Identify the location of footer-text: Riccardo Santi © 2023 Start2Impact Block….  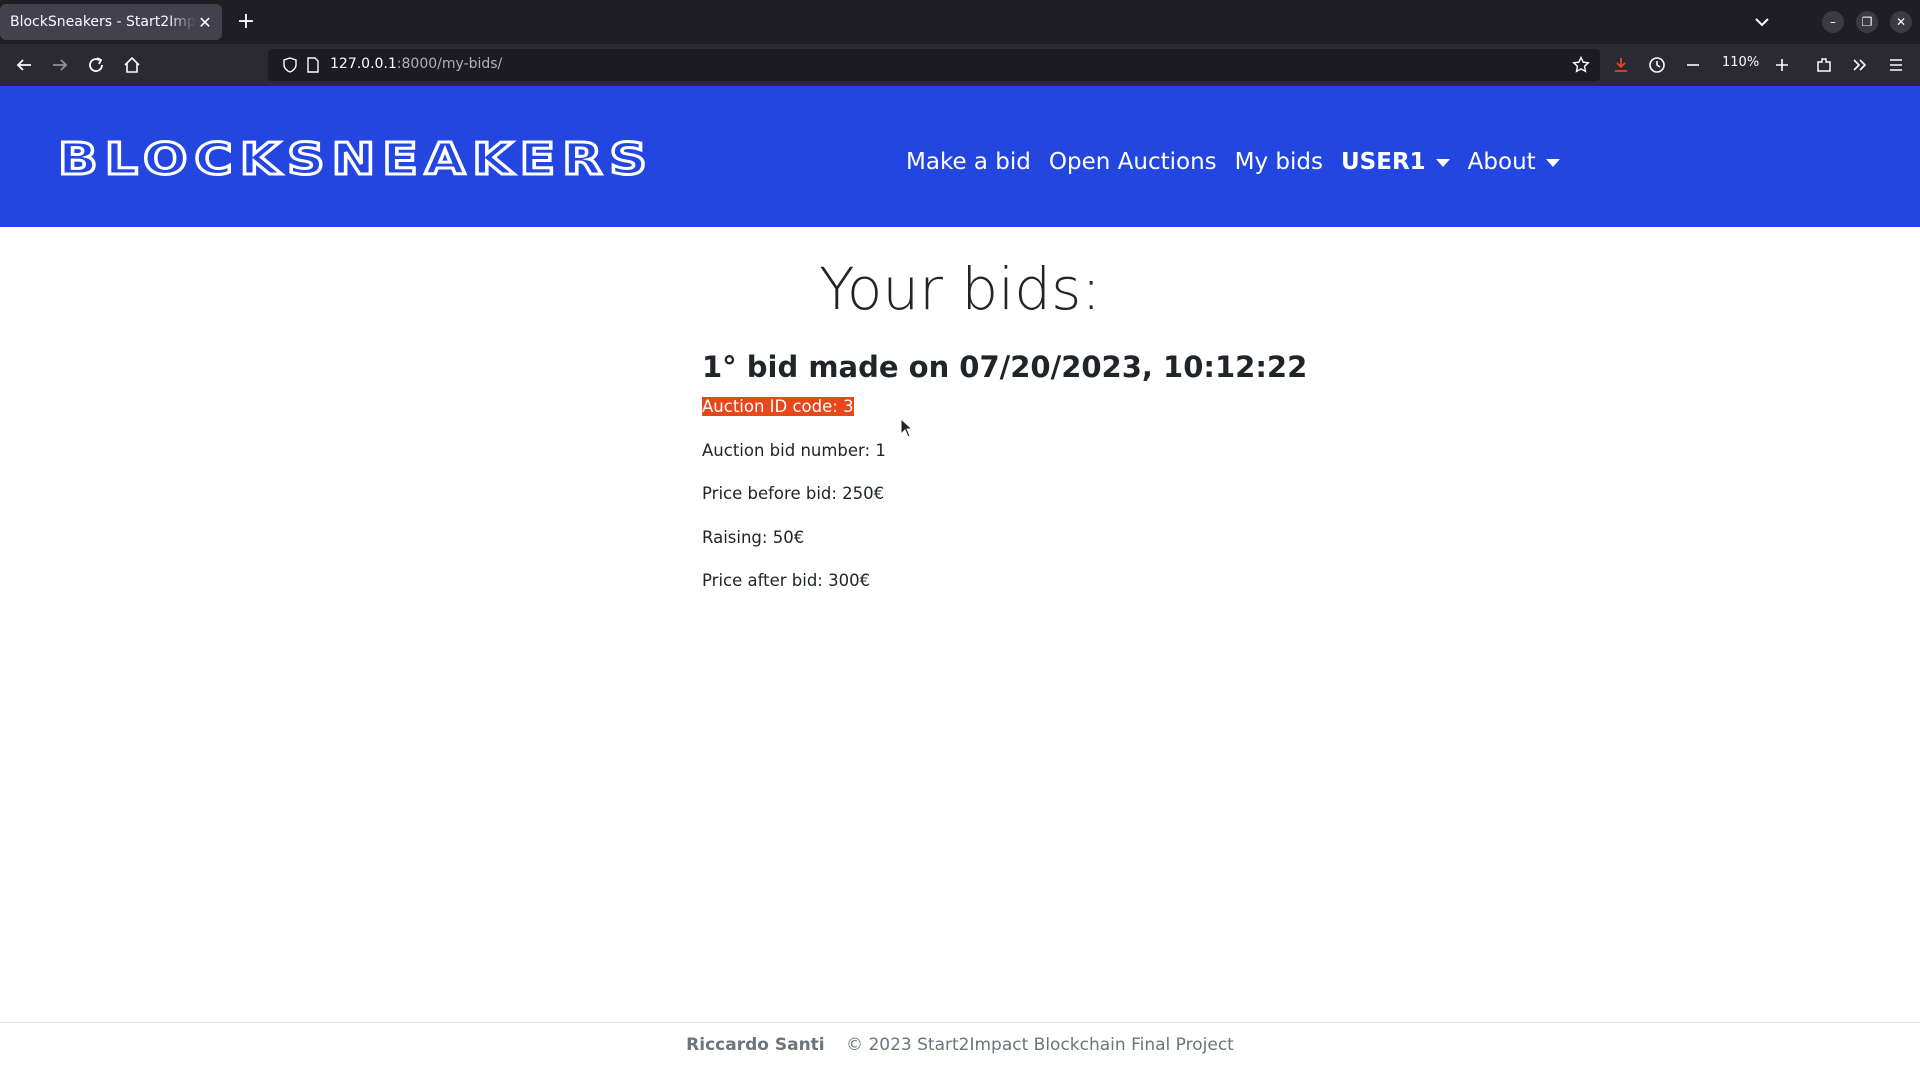
(960, 1045).